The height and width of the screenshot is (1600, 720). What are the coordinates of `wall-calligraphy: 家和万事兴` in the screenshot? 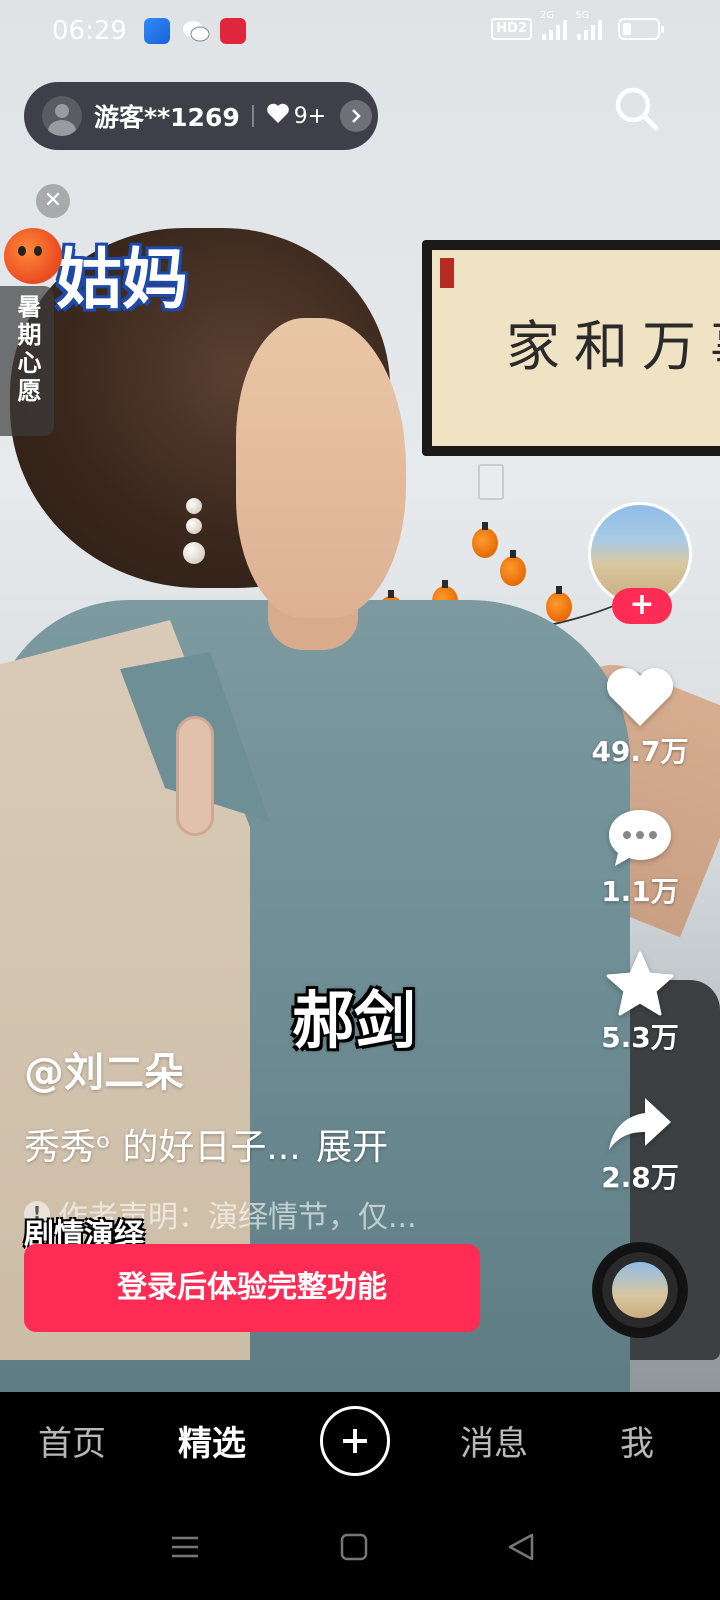 It's located at (571, 348).